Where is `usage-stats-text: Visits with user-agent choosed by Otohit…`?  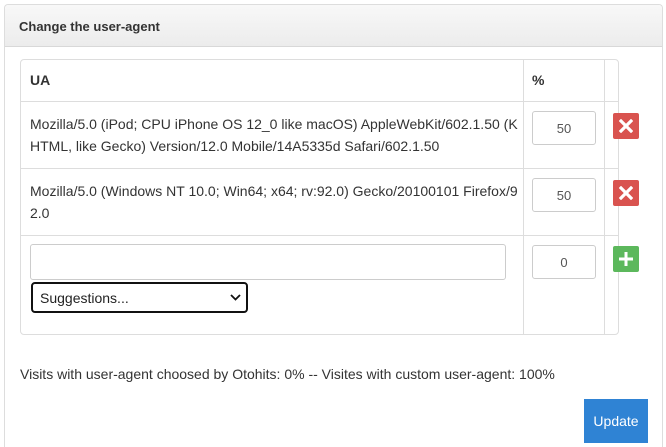
usage-stats-text: Visits with user-agent choosed by Otohit… is located at coordinates (287, 374).